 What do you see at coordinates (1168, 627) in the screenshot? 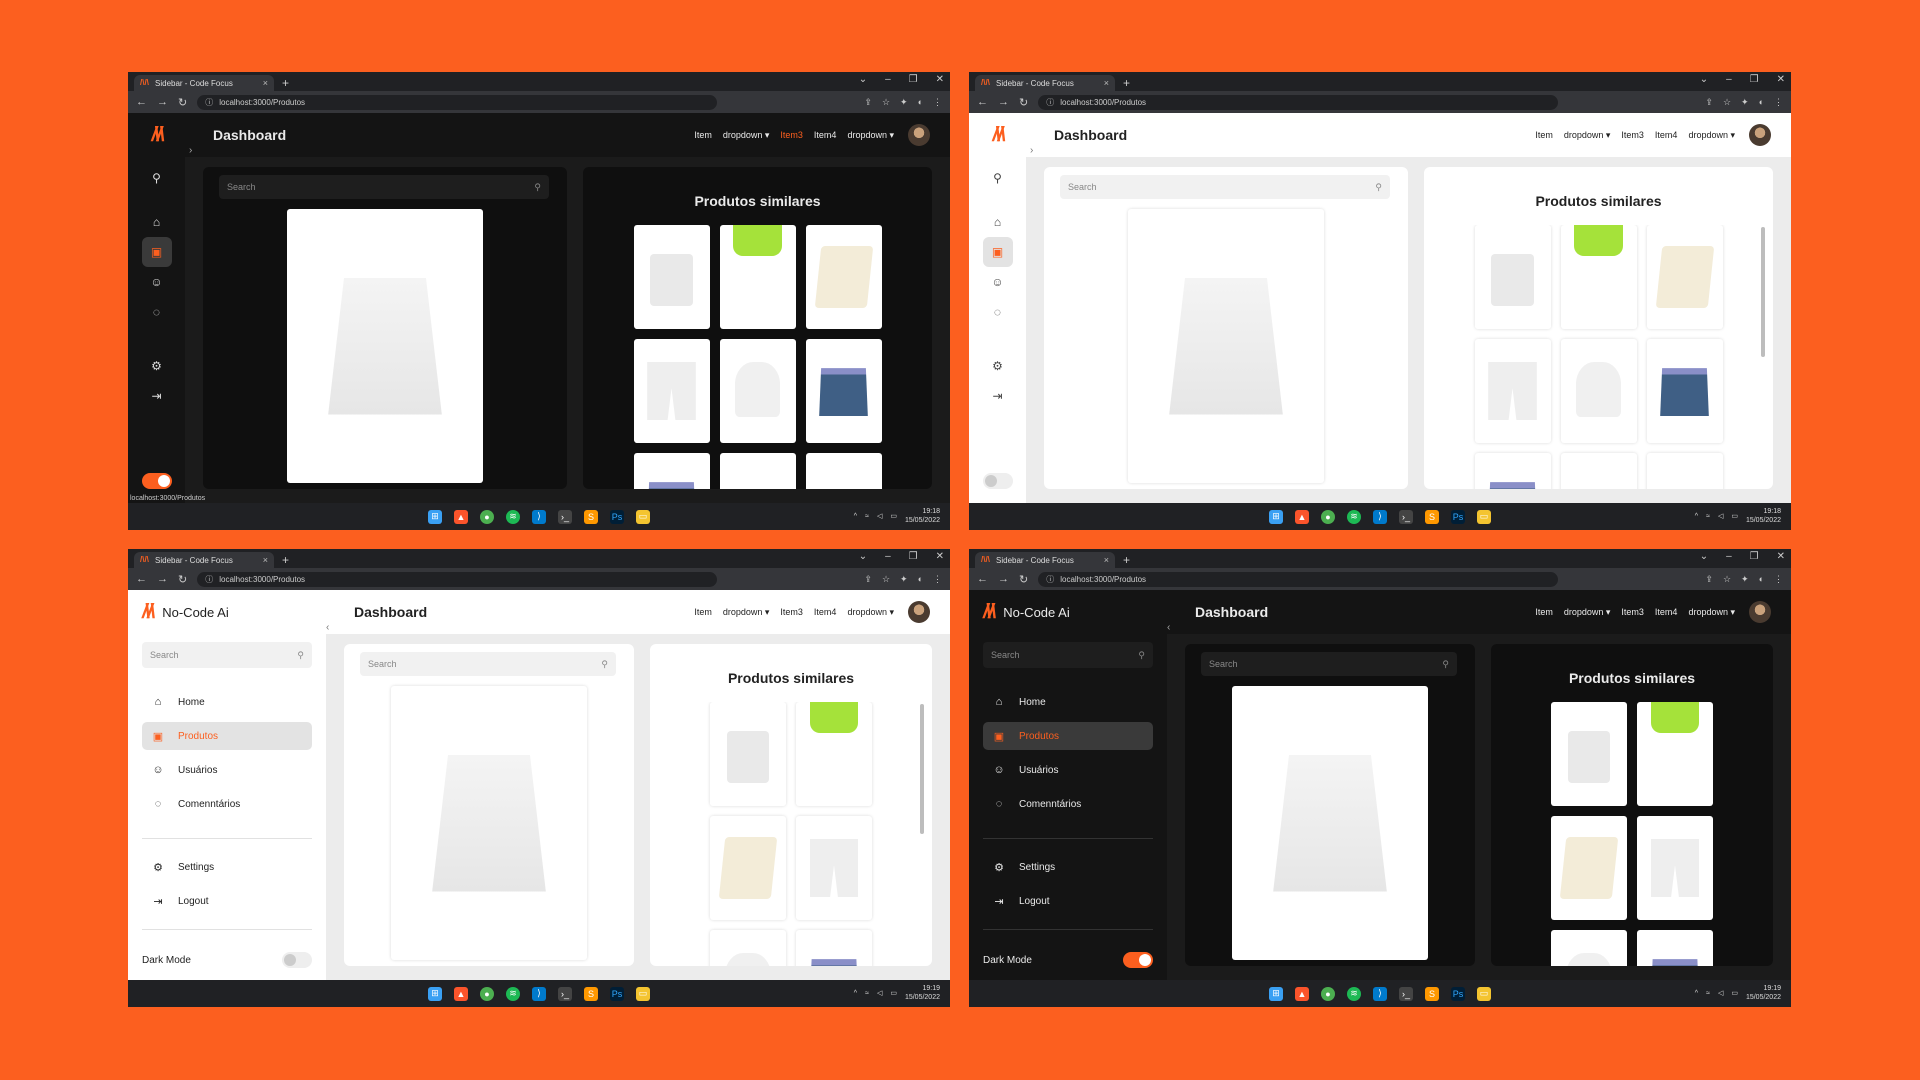
I see `chevron-left-icon: ‹` at bounding box center [1168, 627].